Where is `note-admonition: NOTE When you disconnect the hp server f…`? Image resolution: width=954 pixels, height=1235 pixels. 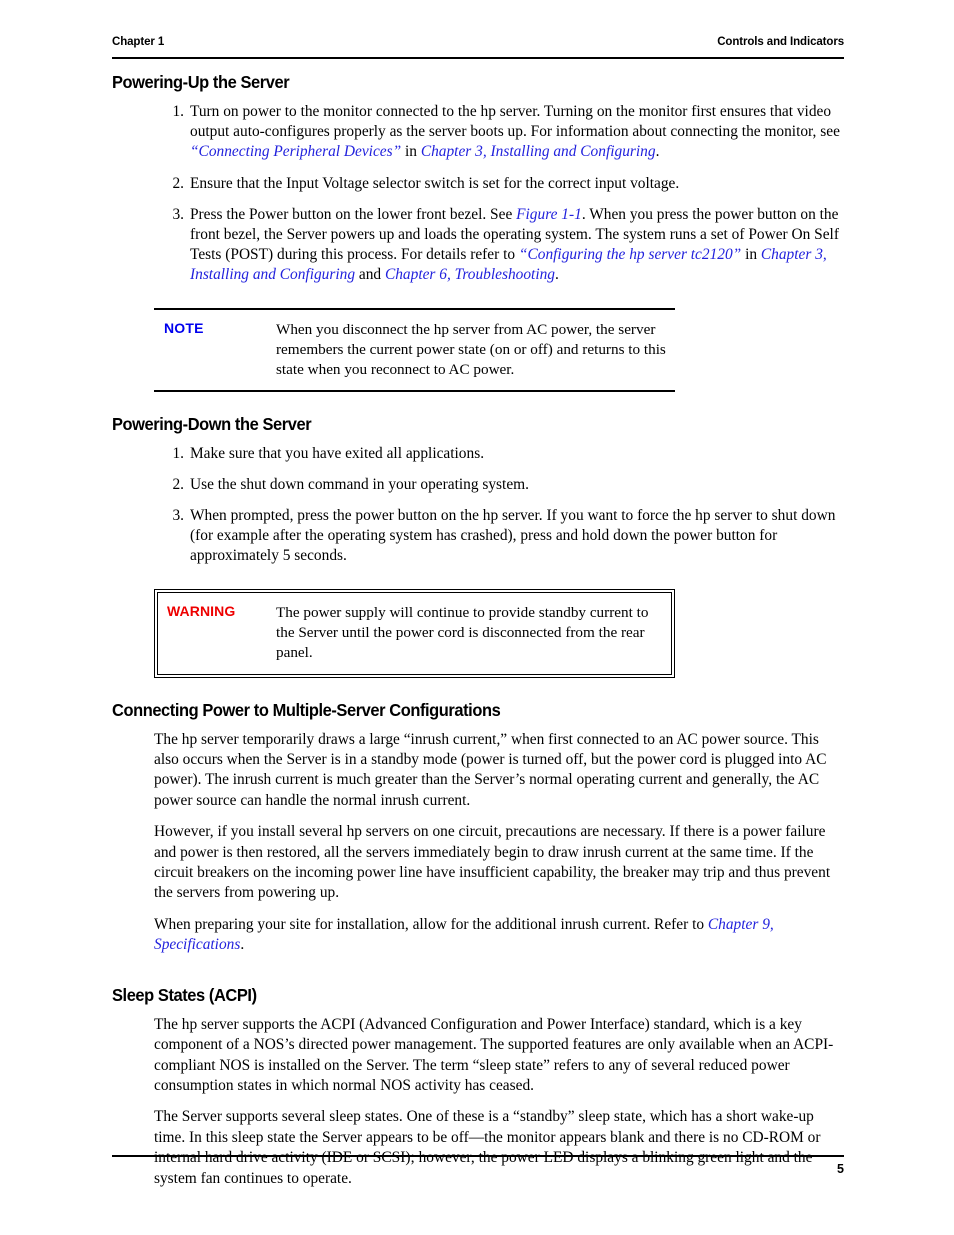
note-admonition: NOTE When you disconnect the hp server f… is located at coordinates (414, 349).